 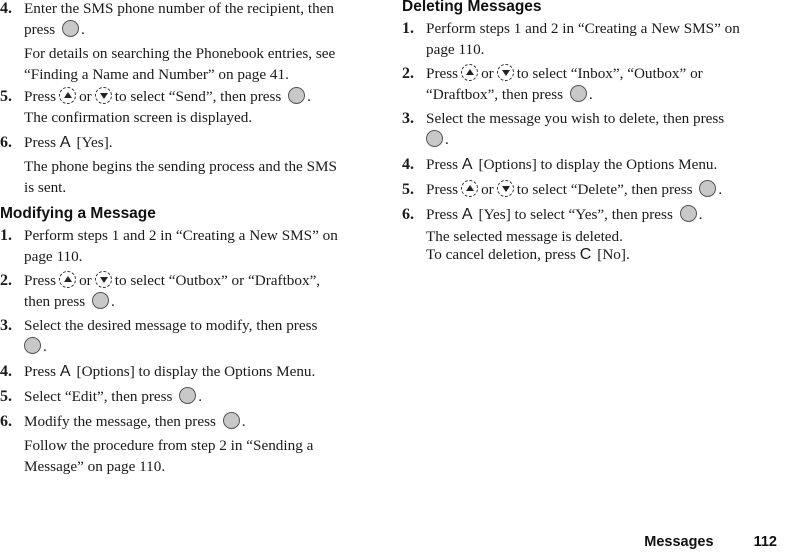 I want to click on modify-step-5: 5. Select “Edit”, then press ., so click(x=186, y=396).